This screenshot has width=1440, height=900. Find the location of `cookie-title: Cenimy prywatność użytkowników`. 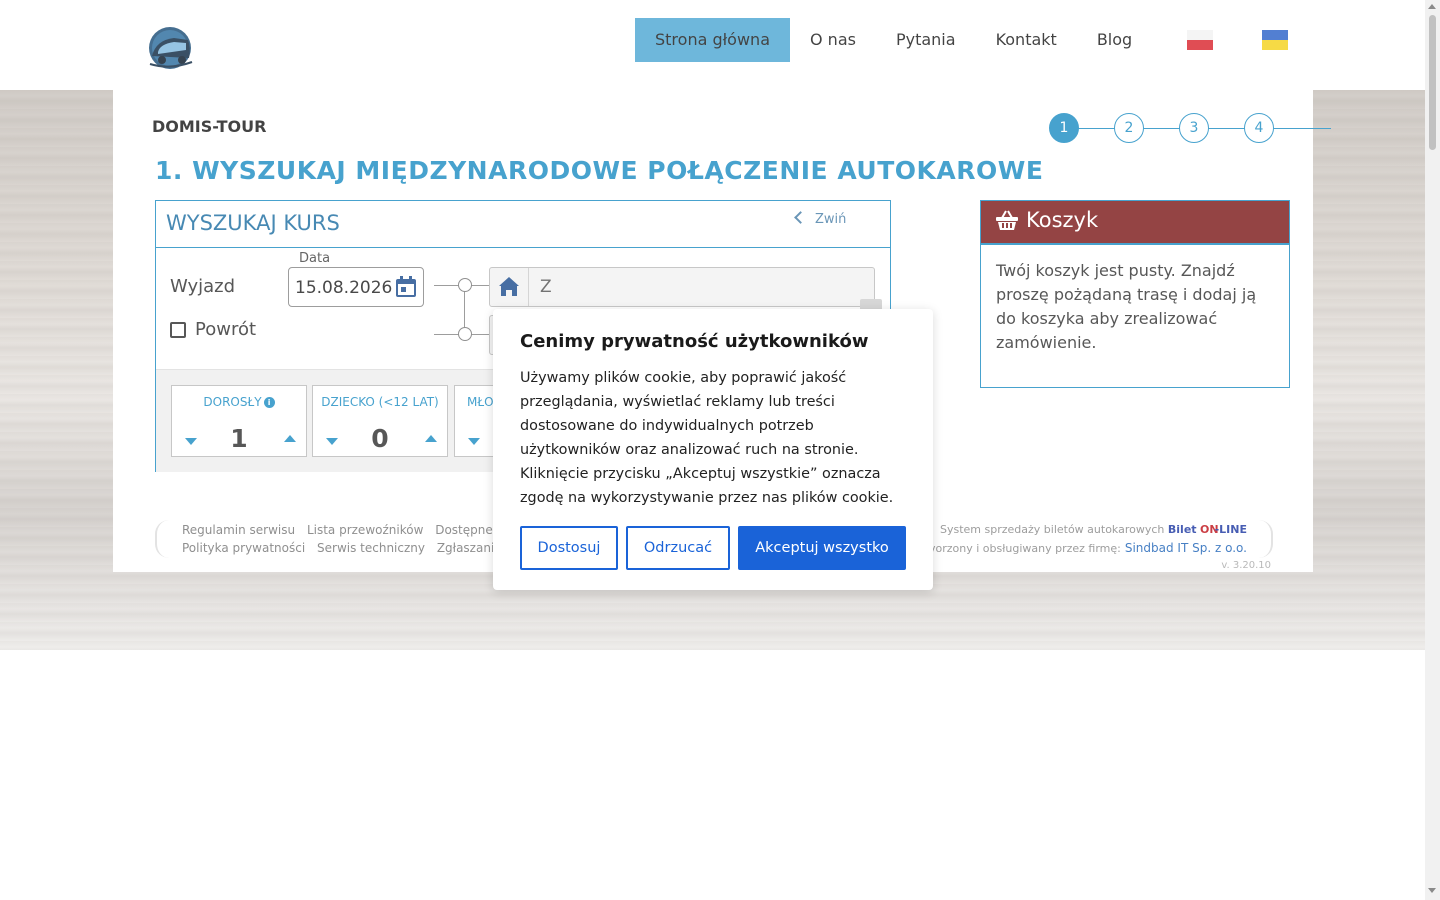

cookie-title: Cenimy prywatność użytkowników is located at coordinates (694, 341).